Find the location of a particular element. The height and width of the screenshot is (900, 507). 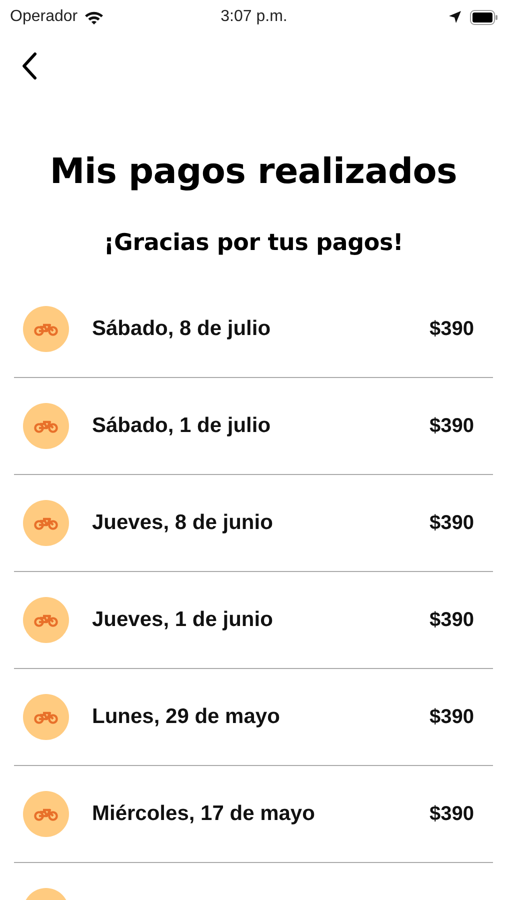

battery-icon is located at coordinates (484, 17).